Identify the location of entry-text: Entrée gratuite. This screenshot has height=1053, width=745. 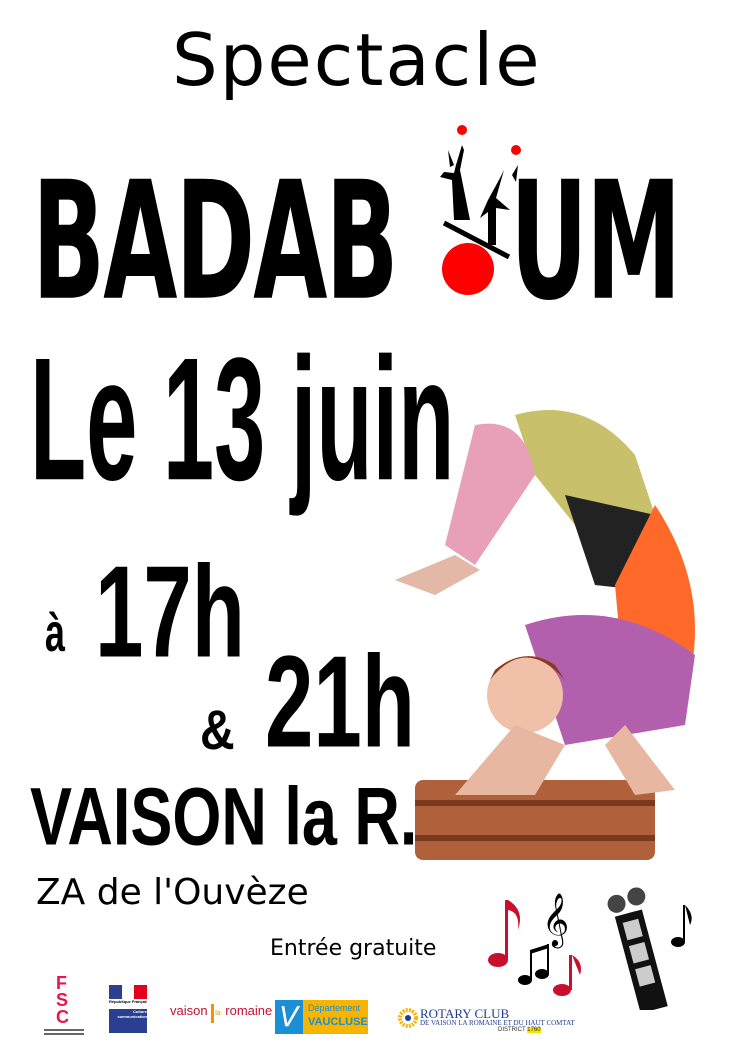
(353, 948).